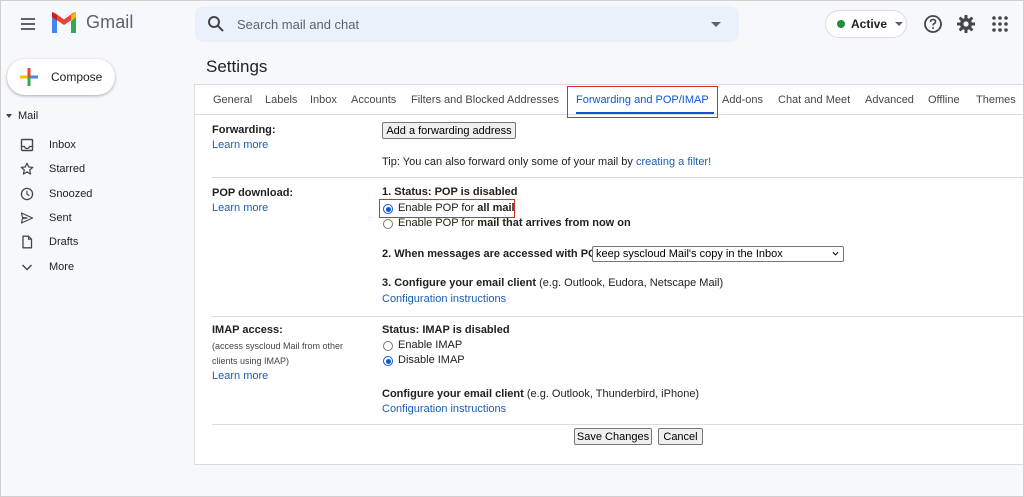 The image size is (1024, 497). Describe the element at coordinates (430, 345) in the screenshot. I see `enable-imap-label: Enable IMAP` at that location.